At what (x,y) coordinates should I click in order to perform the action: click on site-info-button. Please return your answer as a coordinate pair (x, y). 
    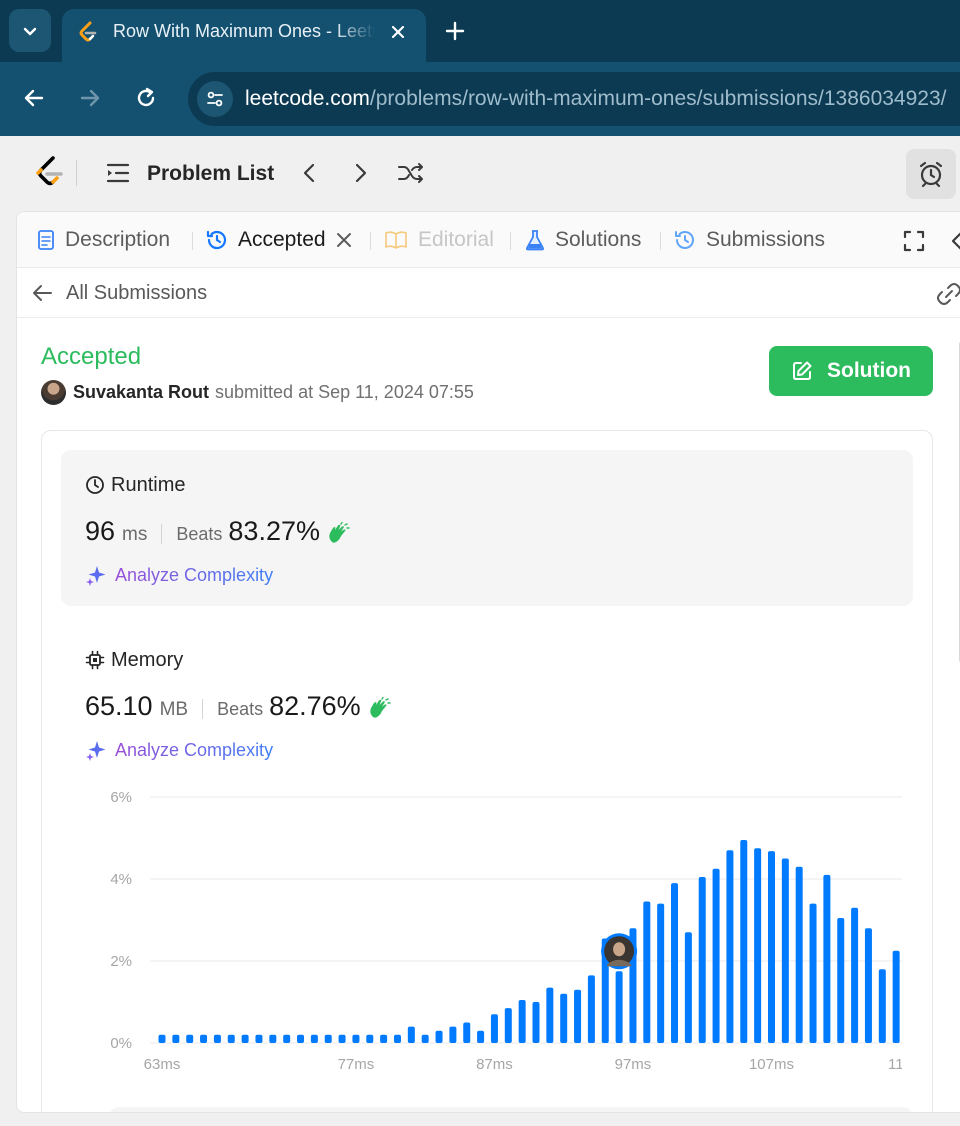
    Looking at the image, I should click on (215, 99).